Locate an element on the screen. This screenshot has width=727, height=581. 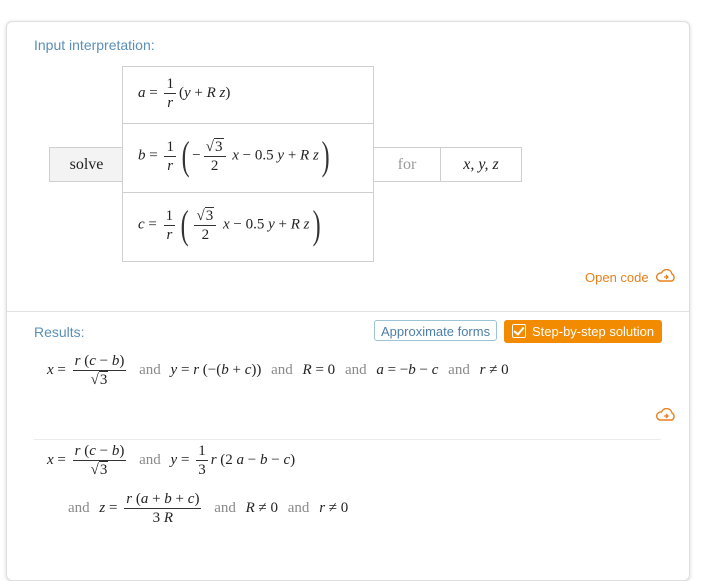
equation-a: a = 1 r (y + R z) is located at coordinates (184, 93).